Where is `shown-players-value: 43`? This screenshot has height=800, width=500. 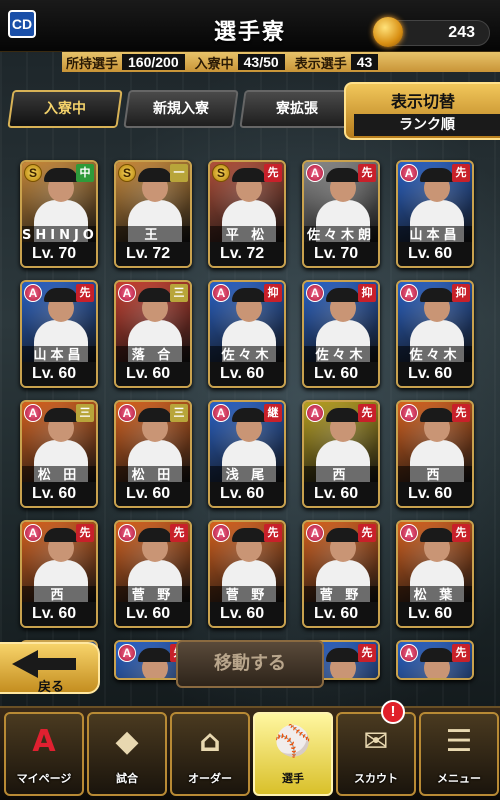 shown-players-value: 43 is located at coordinates (364, 62).